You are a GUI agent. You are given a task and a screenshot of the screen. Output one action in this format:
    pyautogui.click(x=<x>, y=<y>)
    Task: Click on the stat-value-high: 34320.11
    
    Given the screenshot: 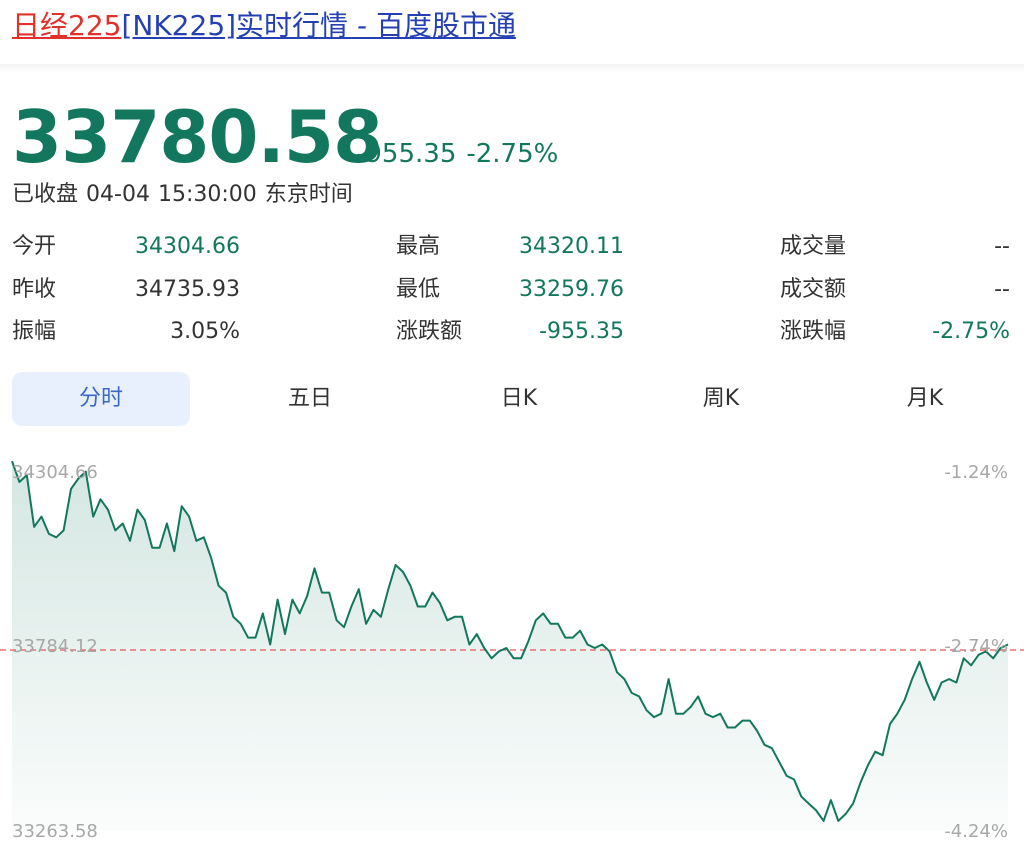 What is the action you would take?
    pyautogui.click(x=571, y=246)
    